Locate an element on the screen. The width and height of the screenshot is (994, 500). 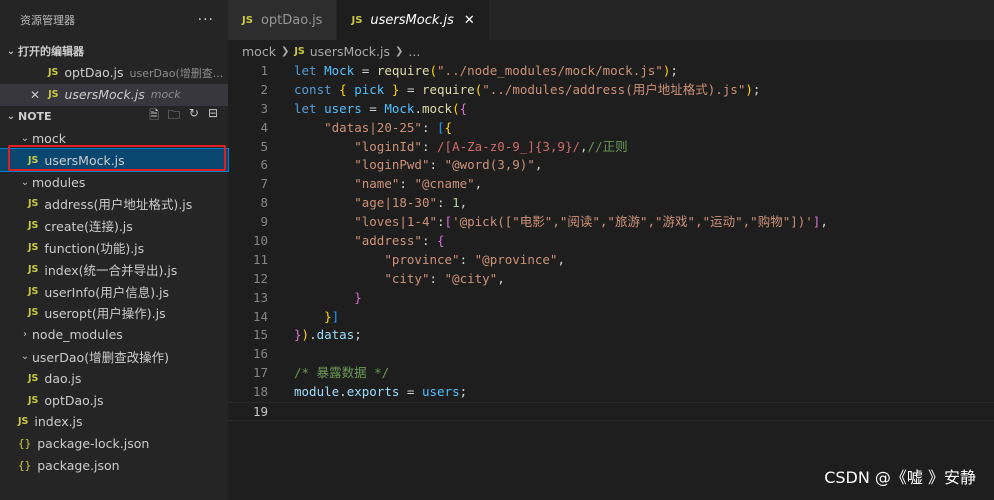
chevron-right-icon: ❯ is located at coordinates (399, 51).